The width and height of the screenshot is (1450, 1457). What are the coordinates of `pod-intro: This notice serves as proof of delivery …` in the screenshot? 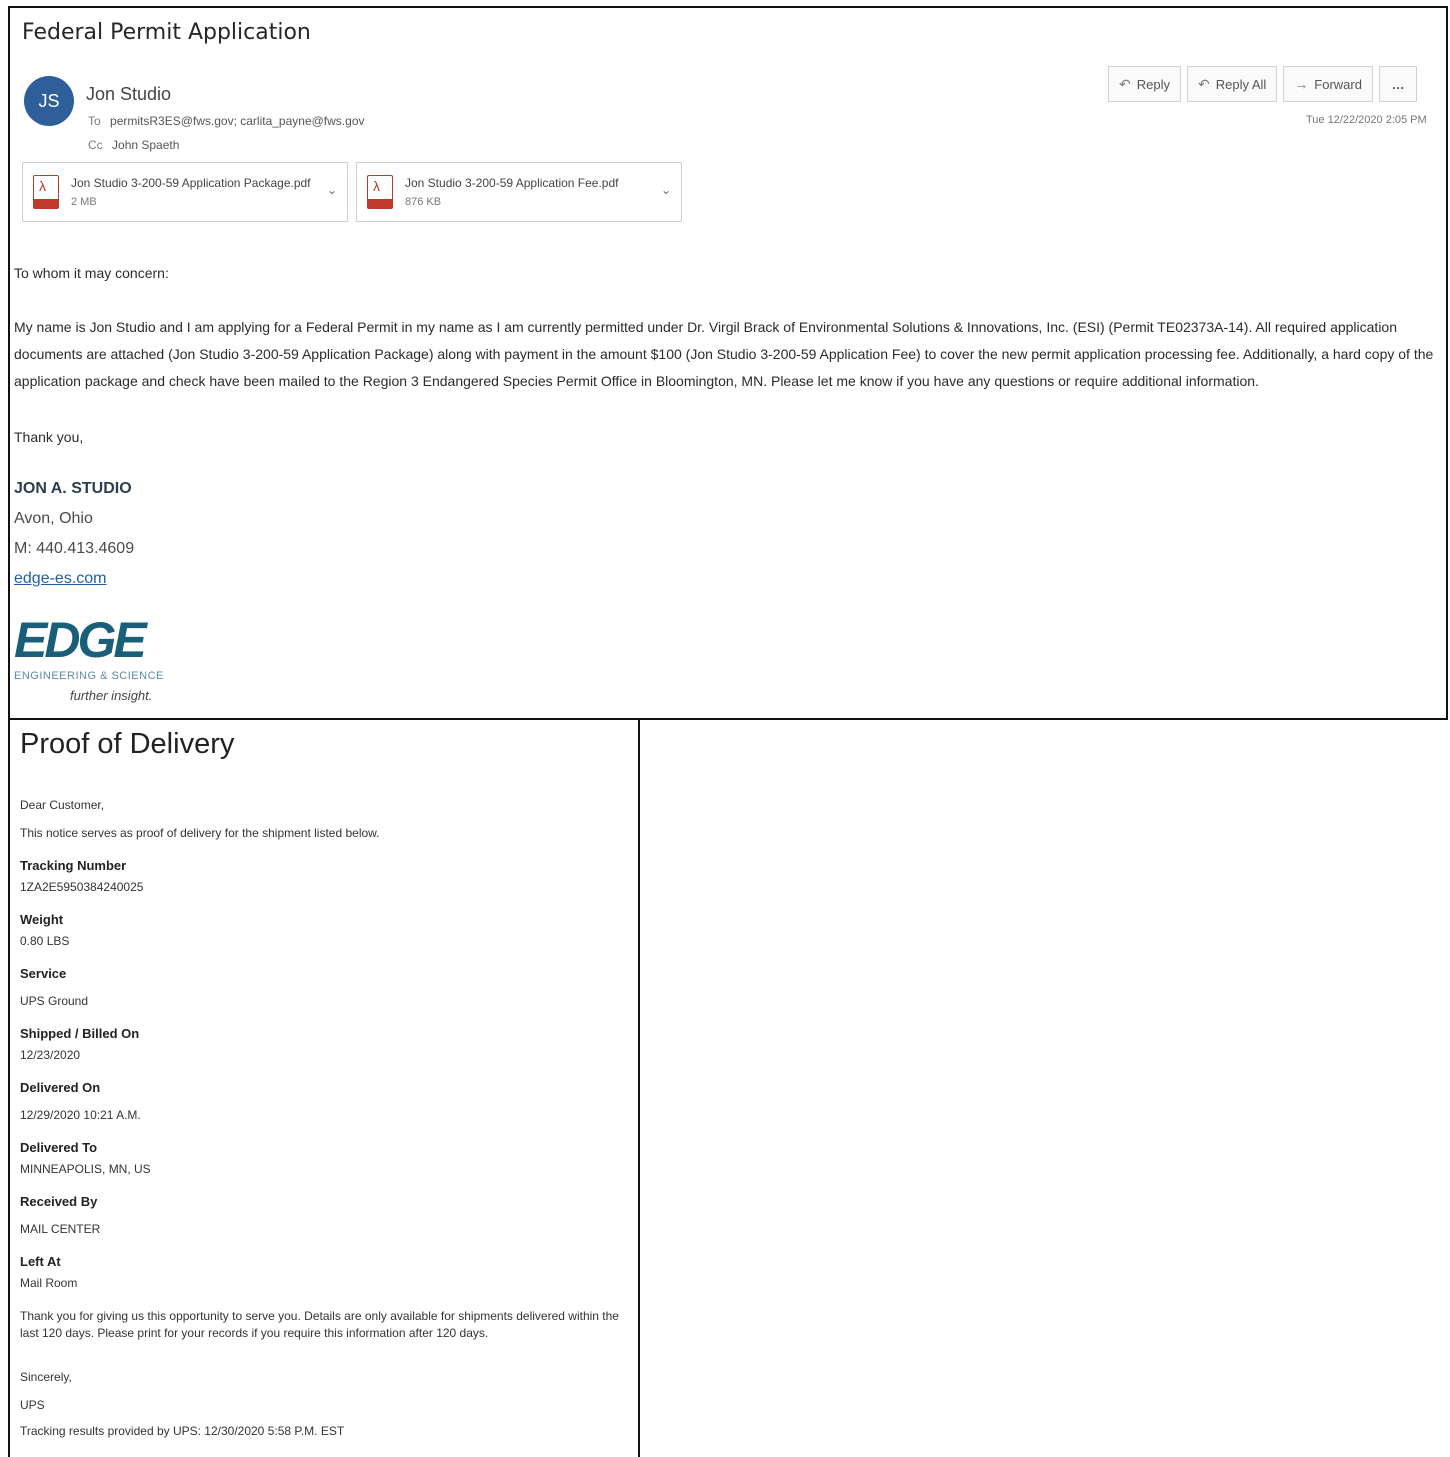 It's located at (200, 833).